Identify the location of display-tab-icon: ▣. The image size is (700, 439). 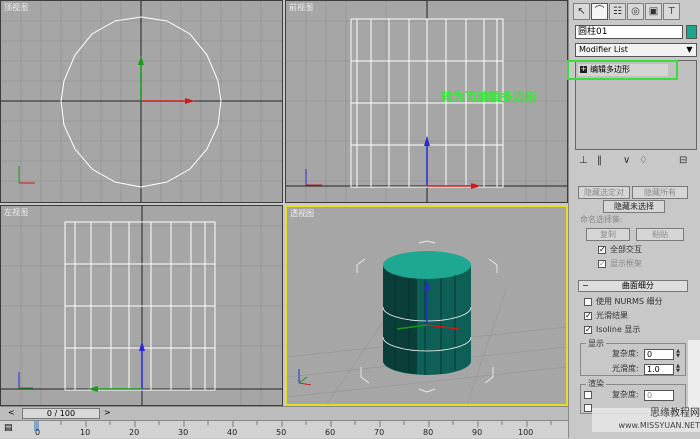
(653, 11).